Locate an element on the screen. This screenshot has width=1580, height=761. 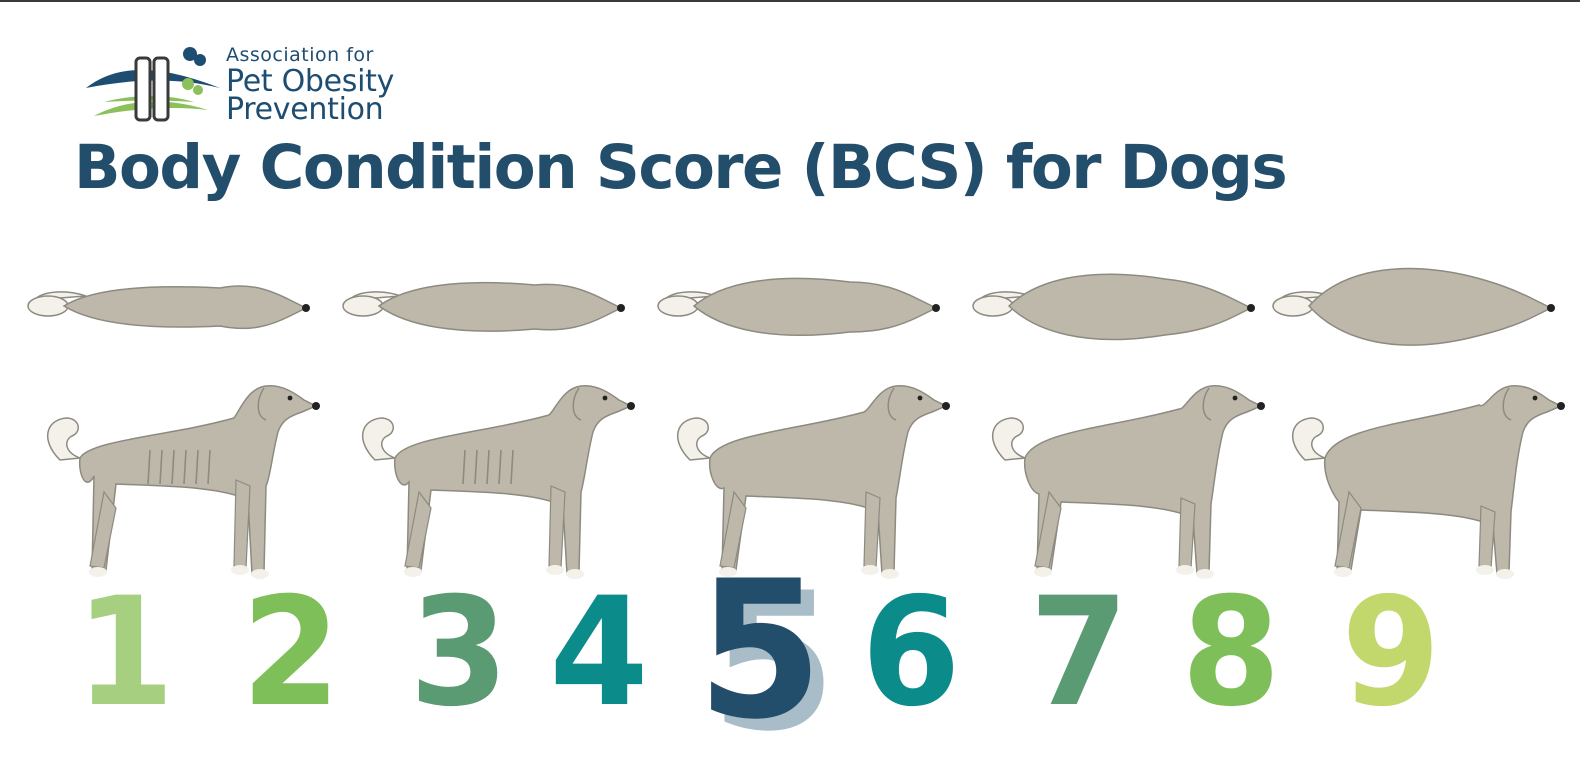
logo-icon is located at coordinates (153, 84).